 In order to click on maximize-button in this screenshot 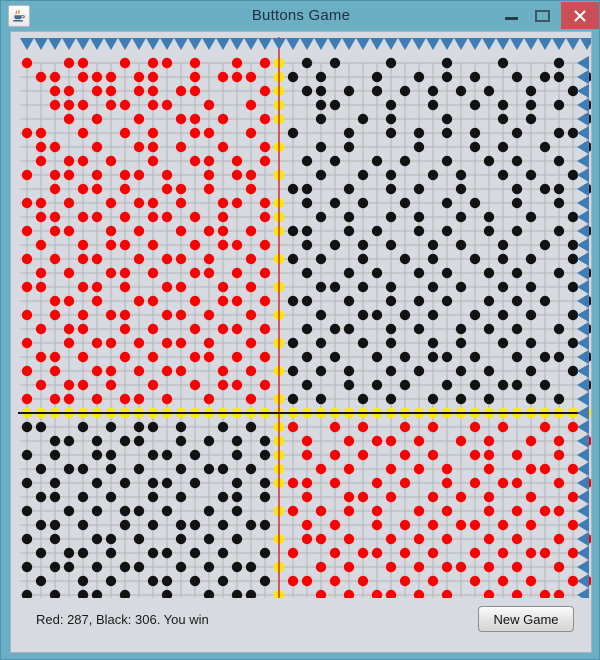, I will do `click(543, 15)`.